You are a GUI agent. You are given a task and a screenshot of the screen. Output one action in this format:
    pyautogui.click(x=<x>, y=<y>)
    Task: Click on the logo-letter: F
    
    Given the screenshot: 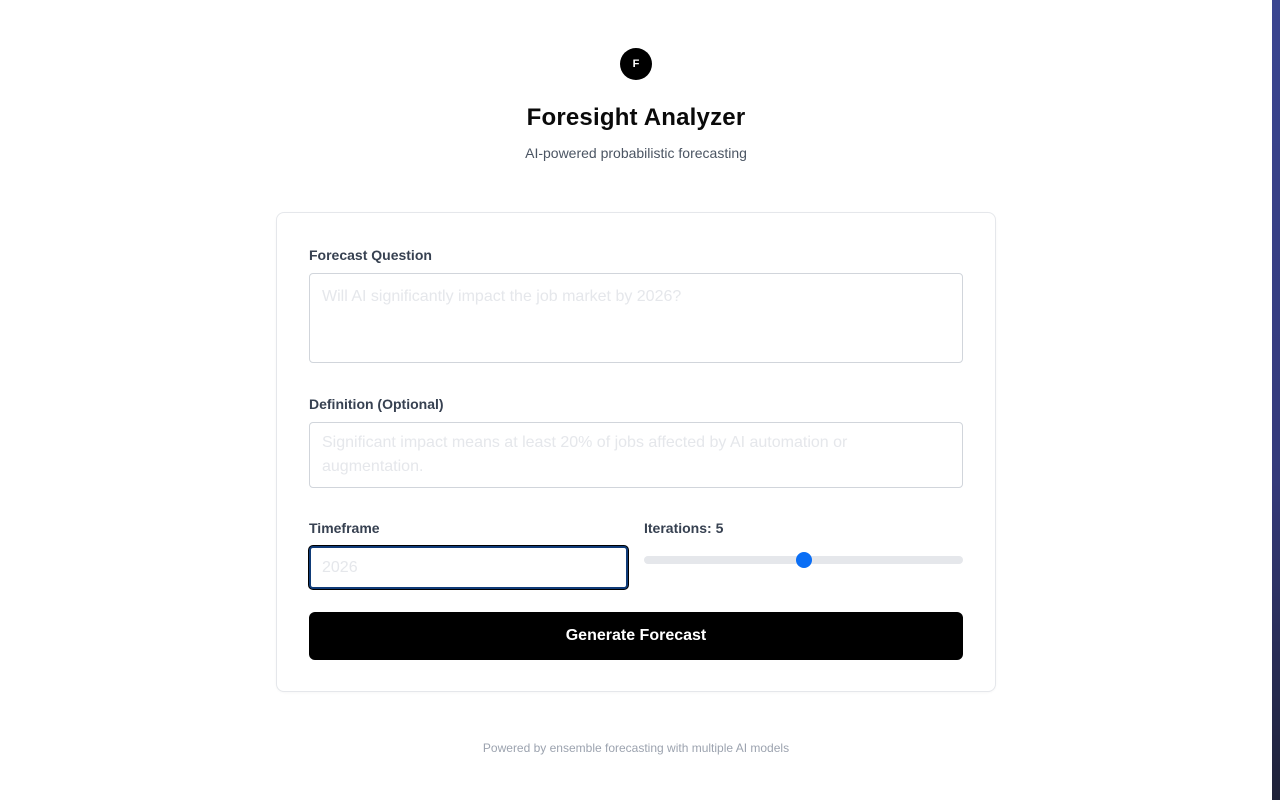 What is the action you would take?
    pyautogui.click(x=636, y=64)
    